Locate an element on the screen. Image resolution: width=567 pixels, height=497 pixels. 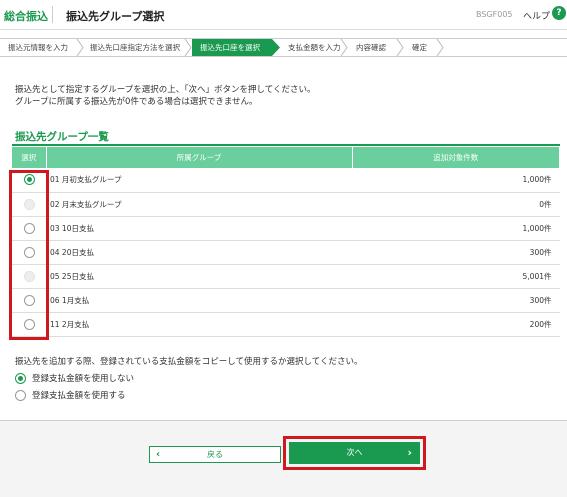
table-row: 06 1月支払 300件 is located at coordinates (286, 300).